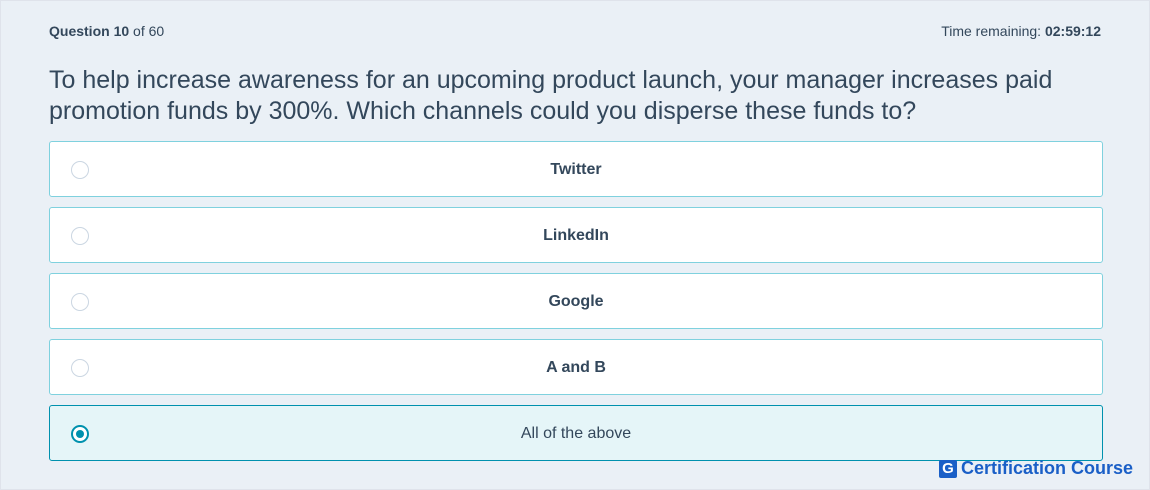  I want to click on brand-logo: G Certification Course, so click(1035, 468).